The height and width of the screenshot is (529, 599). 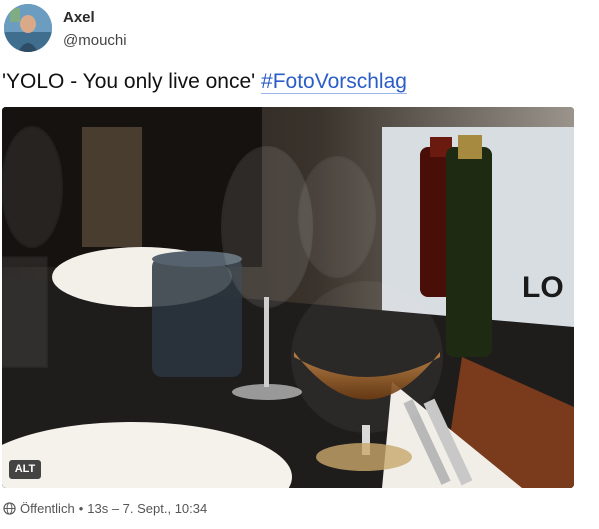 I want to click on visibility-label: Öffentlich, so click(x=47, y=508).